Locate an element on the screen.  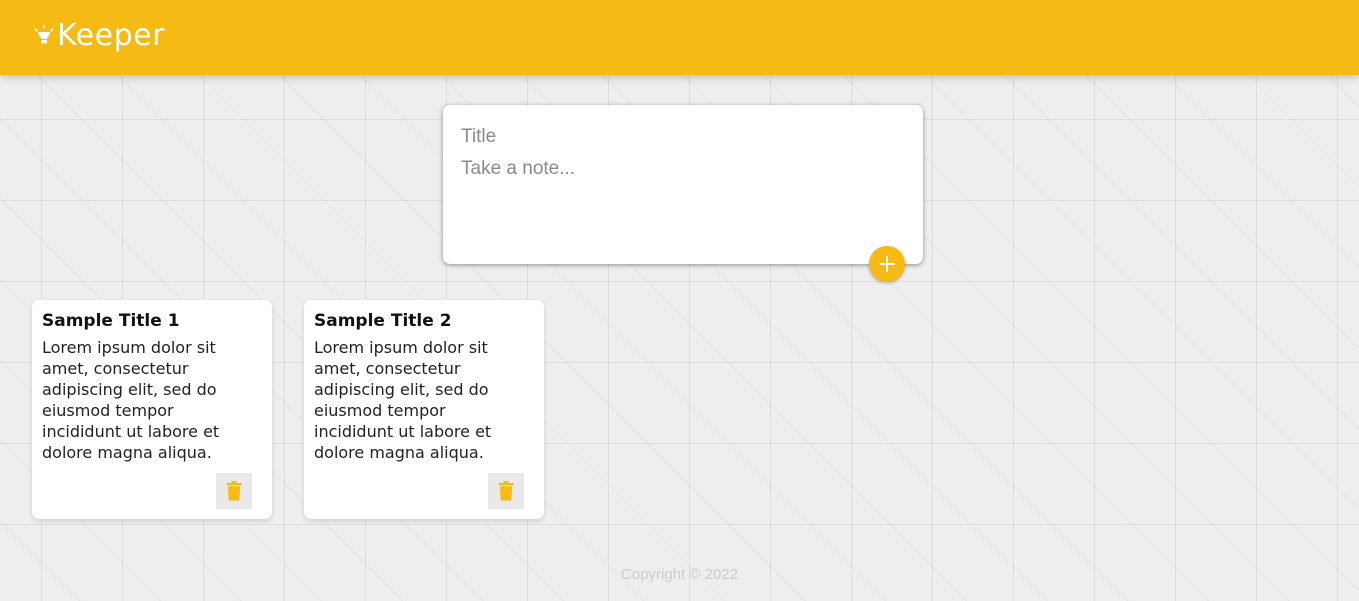
note-title-input: Title is located at coordinates (478, 137).